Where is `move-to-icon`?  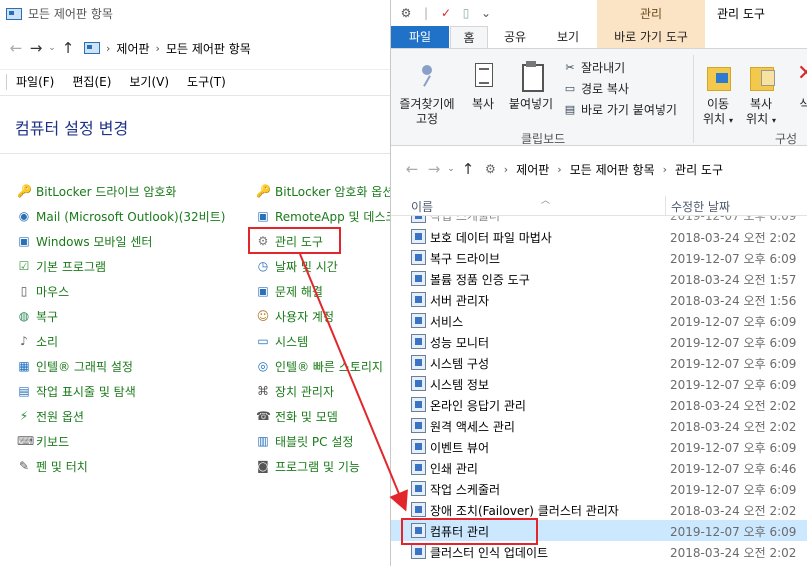
move-to-icon is located at coordinates (718, 77).